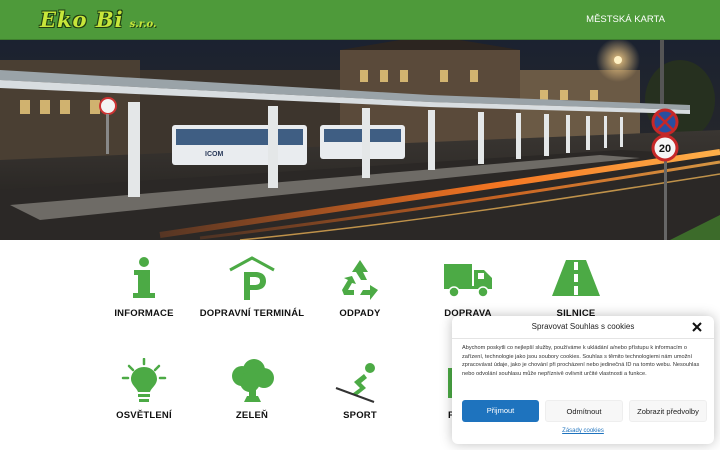  What do you see at coordinates (252, 415) in the screenshot?
I see `category-label: ZELEŇ` at bounding box center [252, 415].